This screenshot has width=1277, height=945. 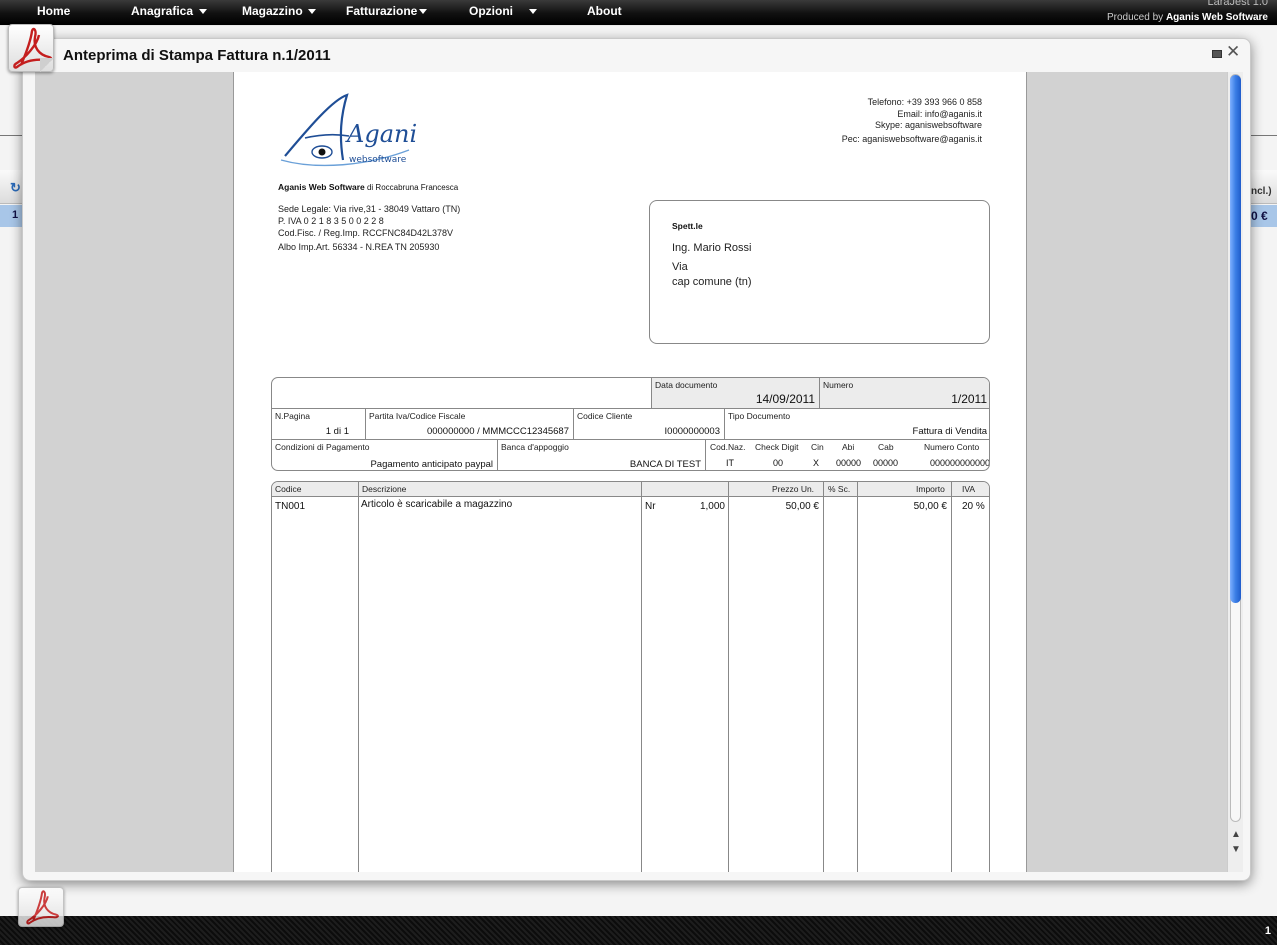 What do you see at coordinates (1233, 52) in the screenshot?
I see `close-icon: ✕` at bounding box center [1233, 52].